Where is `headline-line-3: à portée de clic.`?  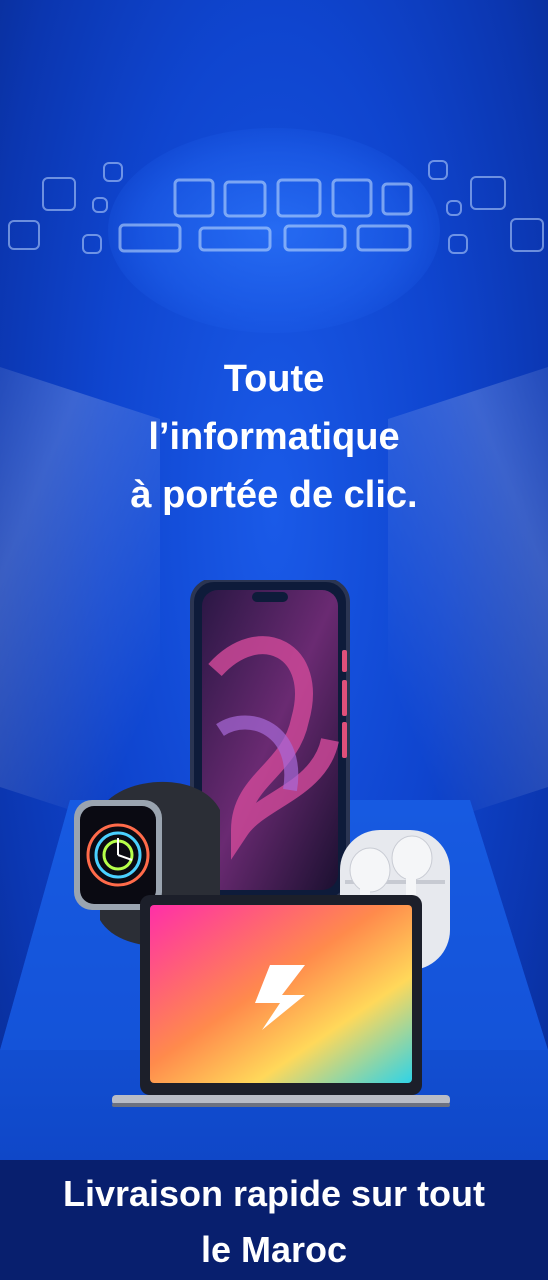 headline-line-3: à portée de clic. is located at coordinates (274, 495).